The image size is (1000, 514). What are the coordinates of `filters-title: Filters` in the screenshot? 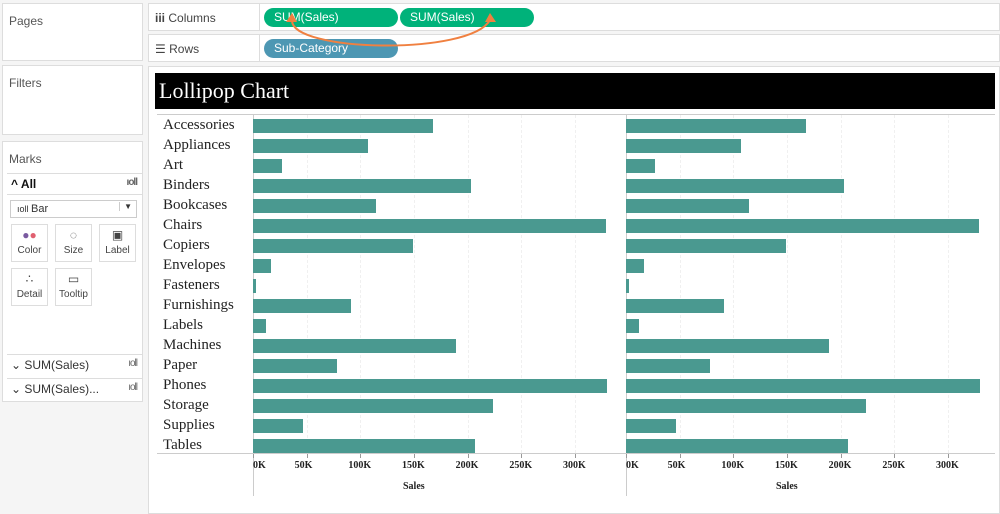 It's located at (25, 83).